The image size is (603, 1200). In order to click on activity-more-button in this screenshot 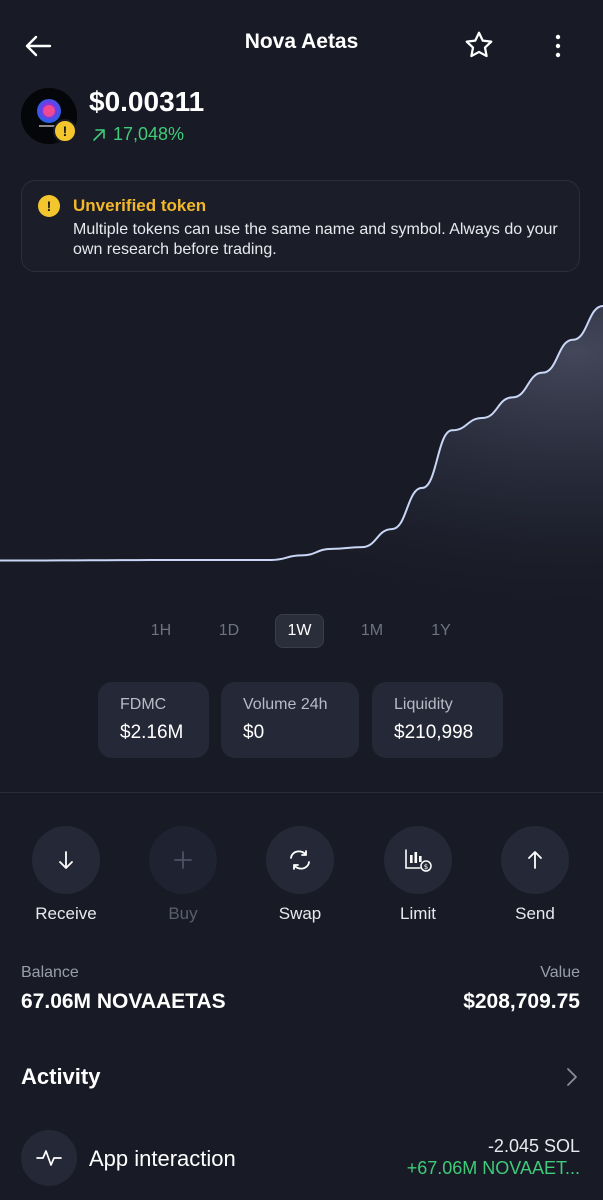, I will do `click(572, 1077)`.